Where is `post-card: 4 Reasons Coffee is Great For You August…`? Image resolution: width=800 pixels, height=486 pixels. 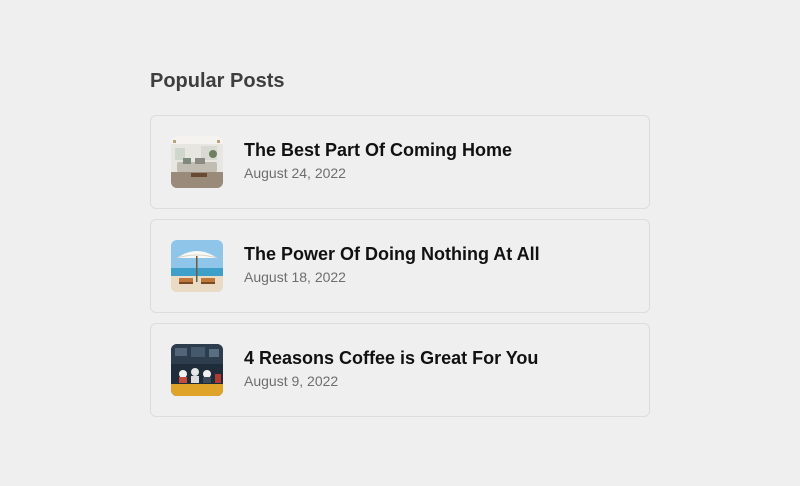
post-card: 4 Reasons Coffee is Great For You August… is located at coordinates (400, 370).